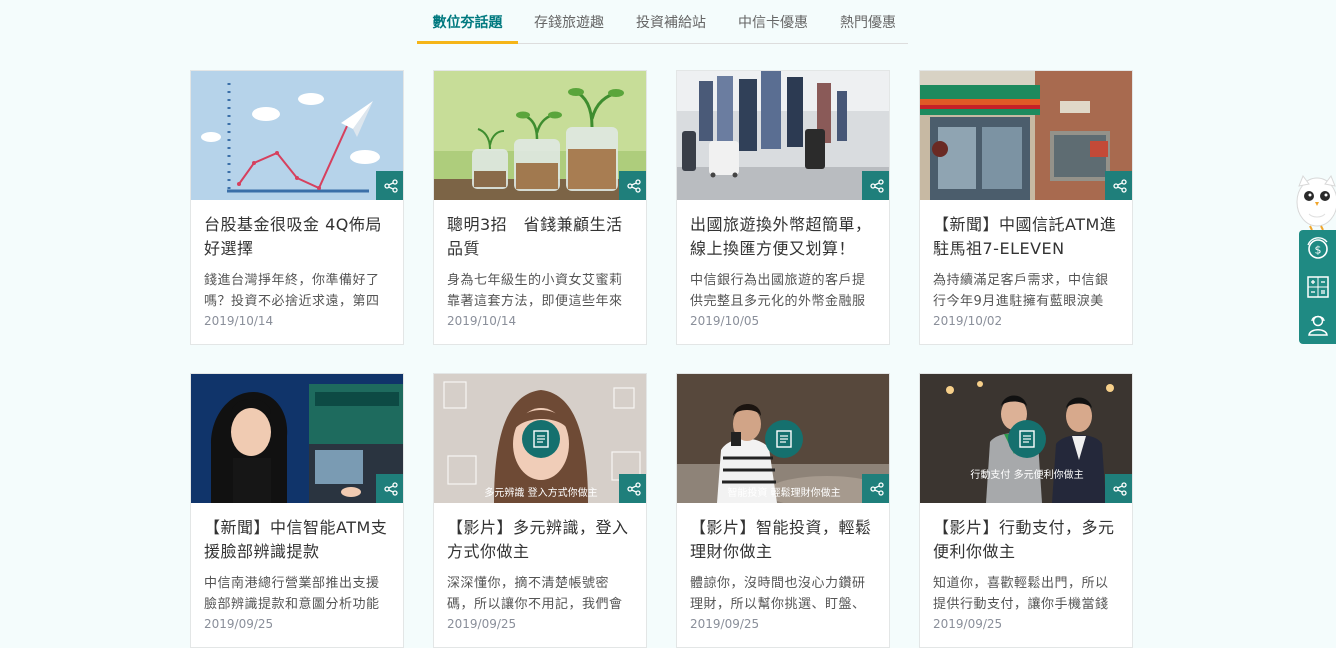 This screenshot has height=648, width=1336. What do you see at coordinates (781, 539) in the screenshot?
I see `article-title: 【影片】智能投資，輕鬆理財你做主` at bounding box center [781, 539].